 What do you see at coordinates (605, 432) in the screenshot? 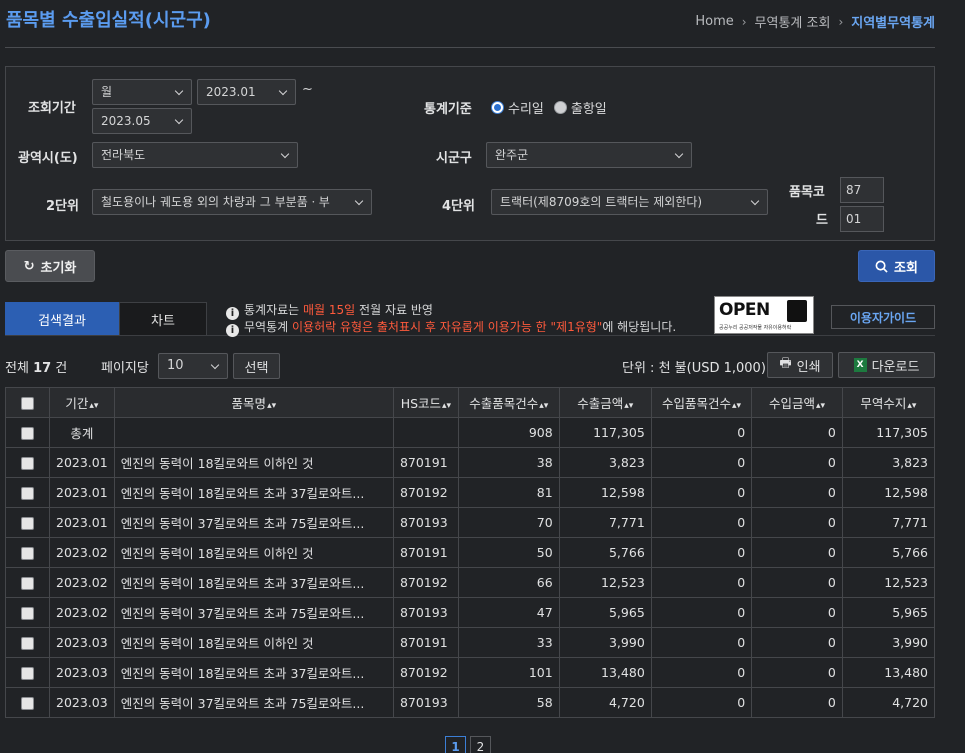
I see `table-cell: 117,305` at bounding box center [605, 432].